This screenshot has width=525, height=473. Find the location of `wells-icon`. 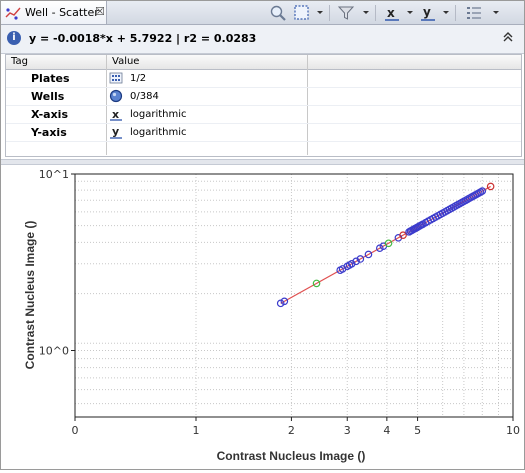

wells-icon is located at coordinates (116, 96).